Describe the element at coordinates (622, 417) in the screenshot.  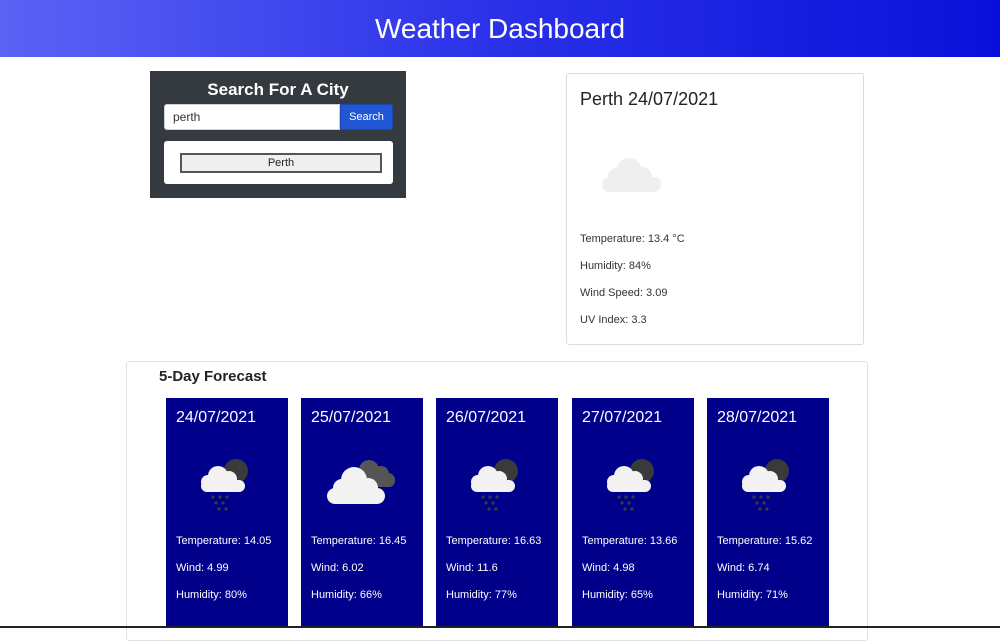
I see `forecast-date: 27/07/2021` at that location.